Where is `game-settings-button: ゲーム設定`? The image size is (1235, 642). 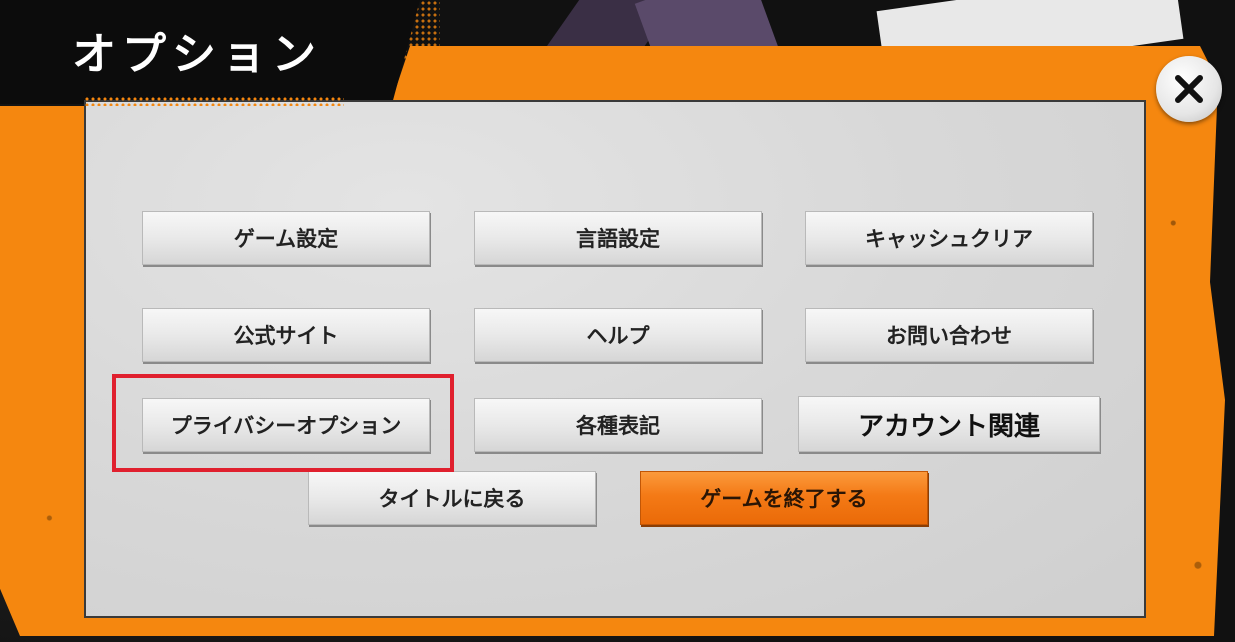 game-settings-button: ゲーム設定 is located at coordinates (286, 238).